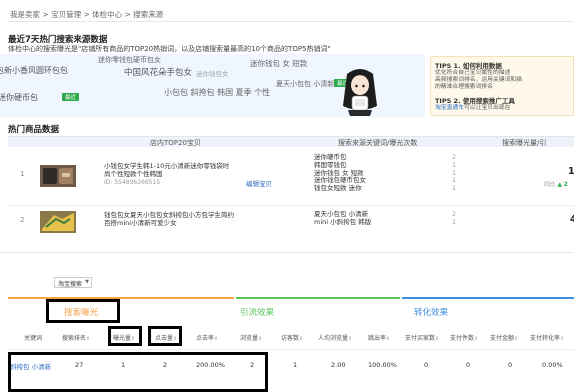 This screenshot has width=574, height=392. Describe the element at coordinates (129, 60) in the screenshot. I see `keyword-tag: 迷你零钱包硬币包女` at that location.